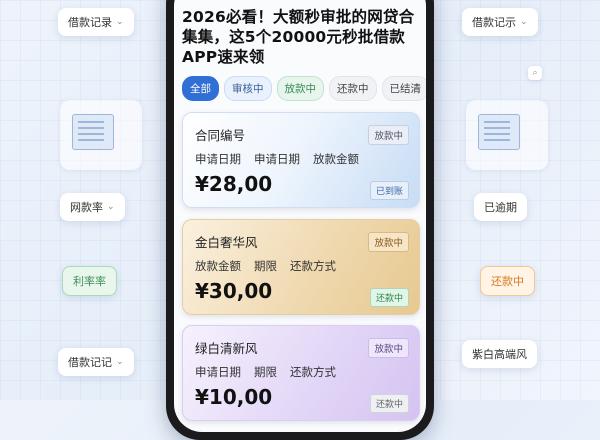 This screenshot has height=440, width=600. I want to click on loan-record-bottom-label: 借款记记, so click(90, 362).